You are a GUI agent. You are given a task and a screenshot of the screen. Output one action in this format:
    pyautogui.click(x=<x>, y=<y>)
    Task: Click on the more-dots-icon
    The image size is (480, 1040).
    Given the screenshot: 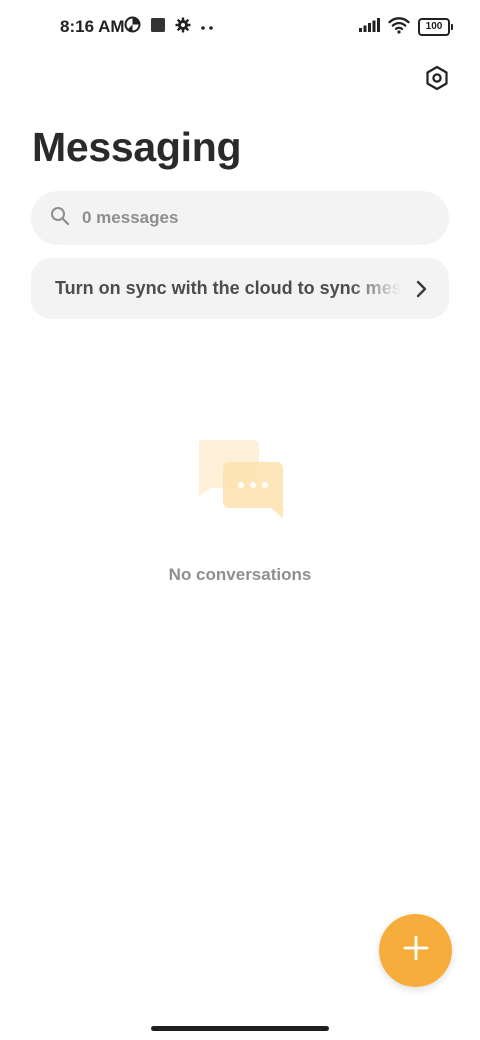 What is the action you would take?
    pyautogui.click(x=207, y=27)
    